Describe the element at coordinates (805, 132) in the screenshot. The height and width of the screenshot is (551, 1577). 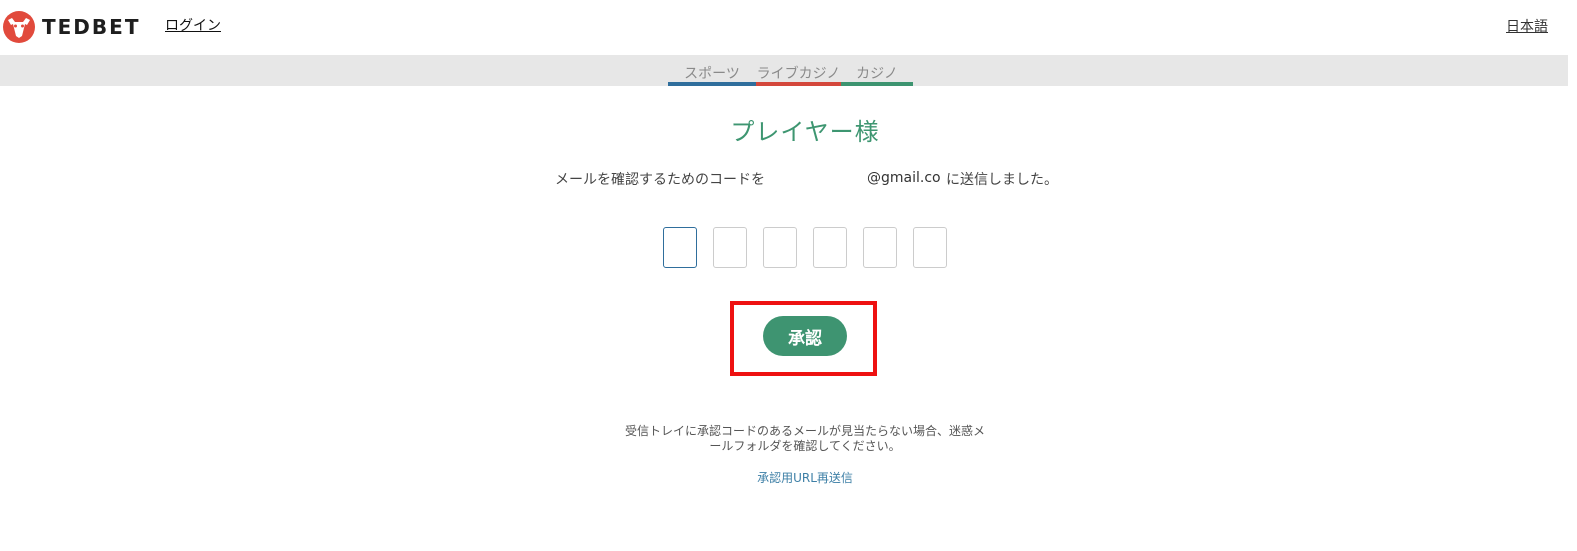
I see `page-title: プレイヤー様` at that location.